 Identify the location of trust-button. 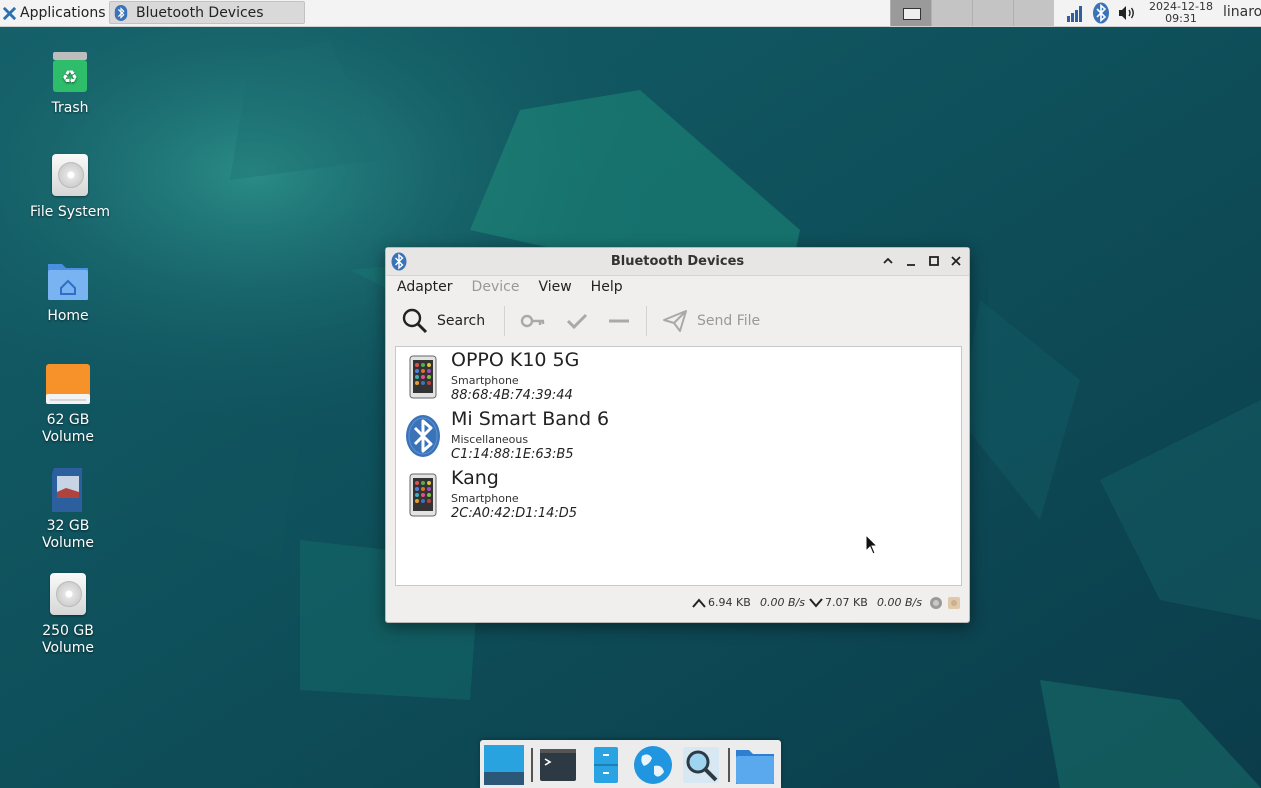
(577, 321).